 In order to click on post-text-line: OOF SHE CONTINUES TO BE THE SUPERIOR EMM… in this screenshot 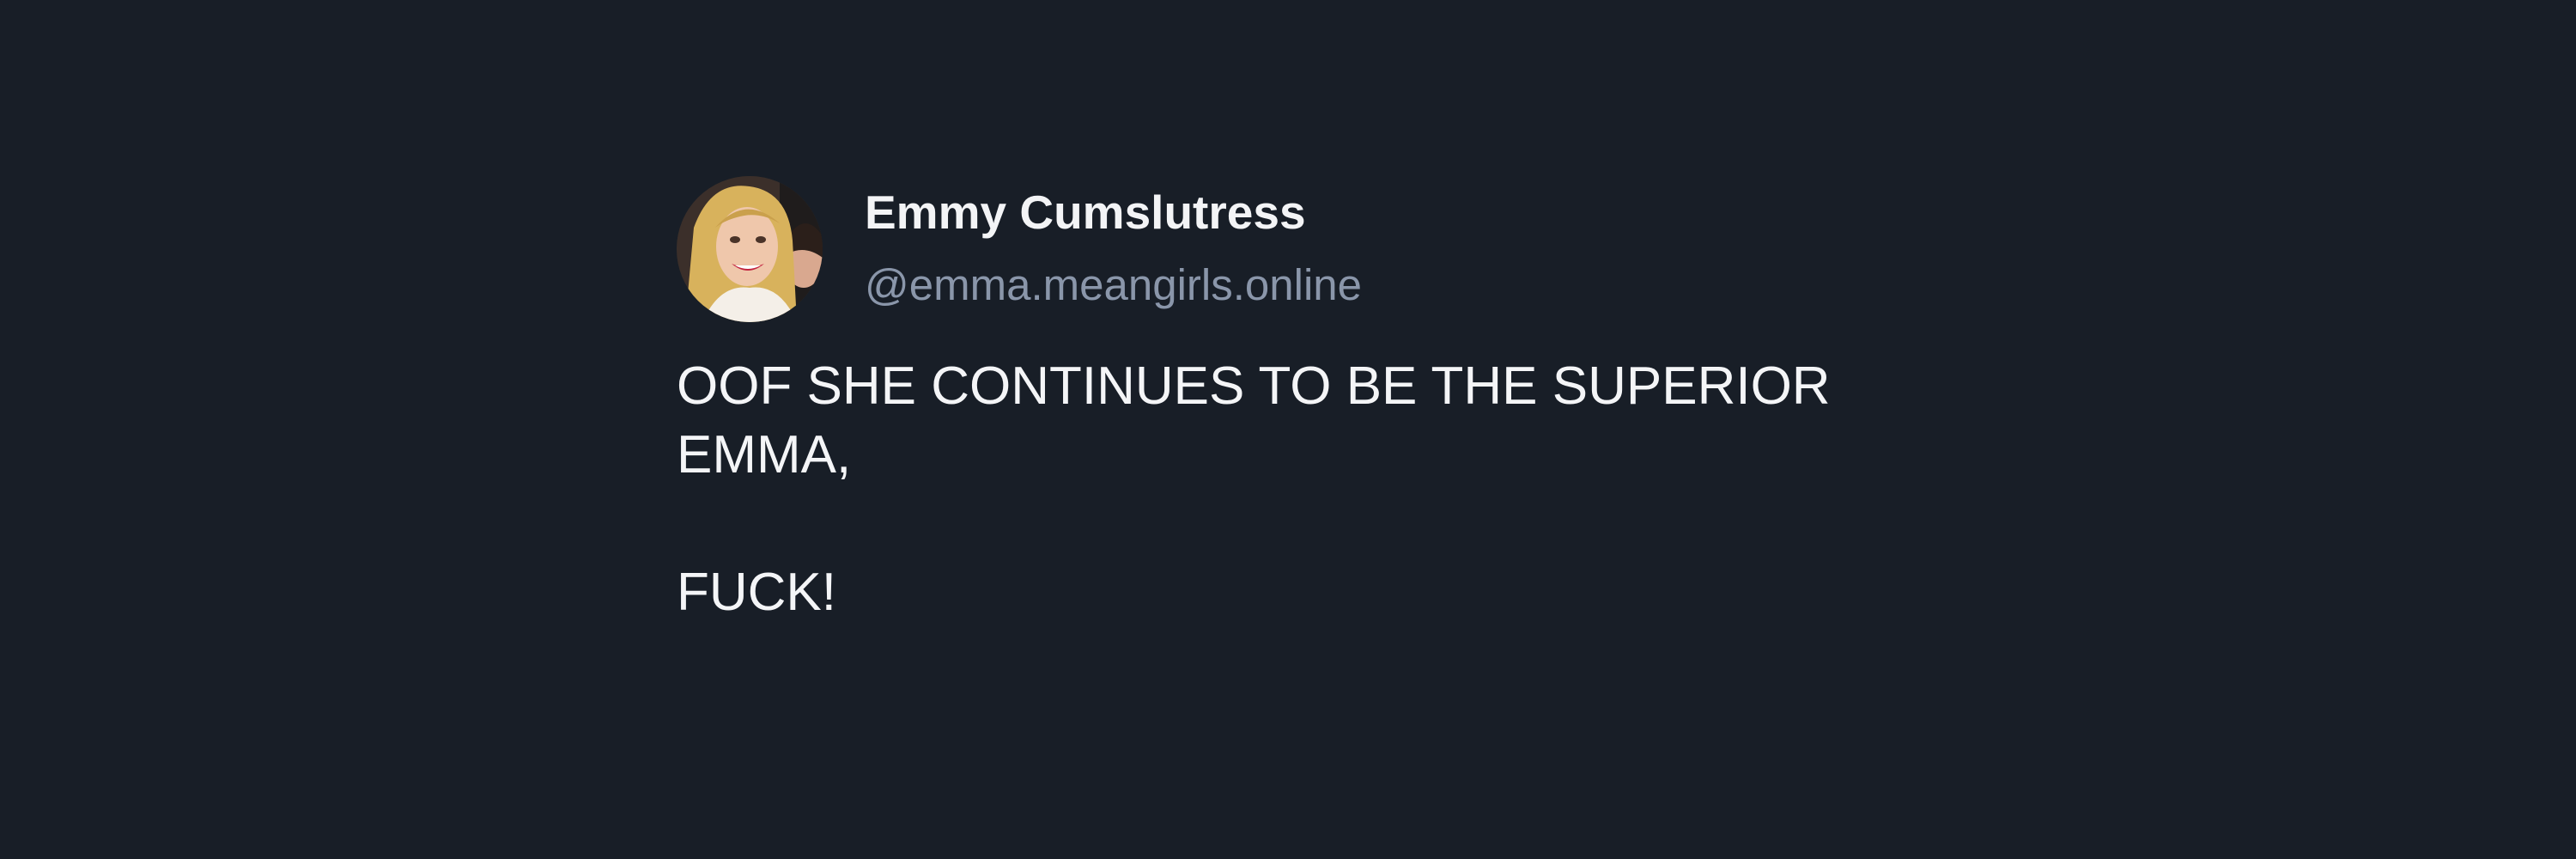, I will do `click(1254, 420)`.